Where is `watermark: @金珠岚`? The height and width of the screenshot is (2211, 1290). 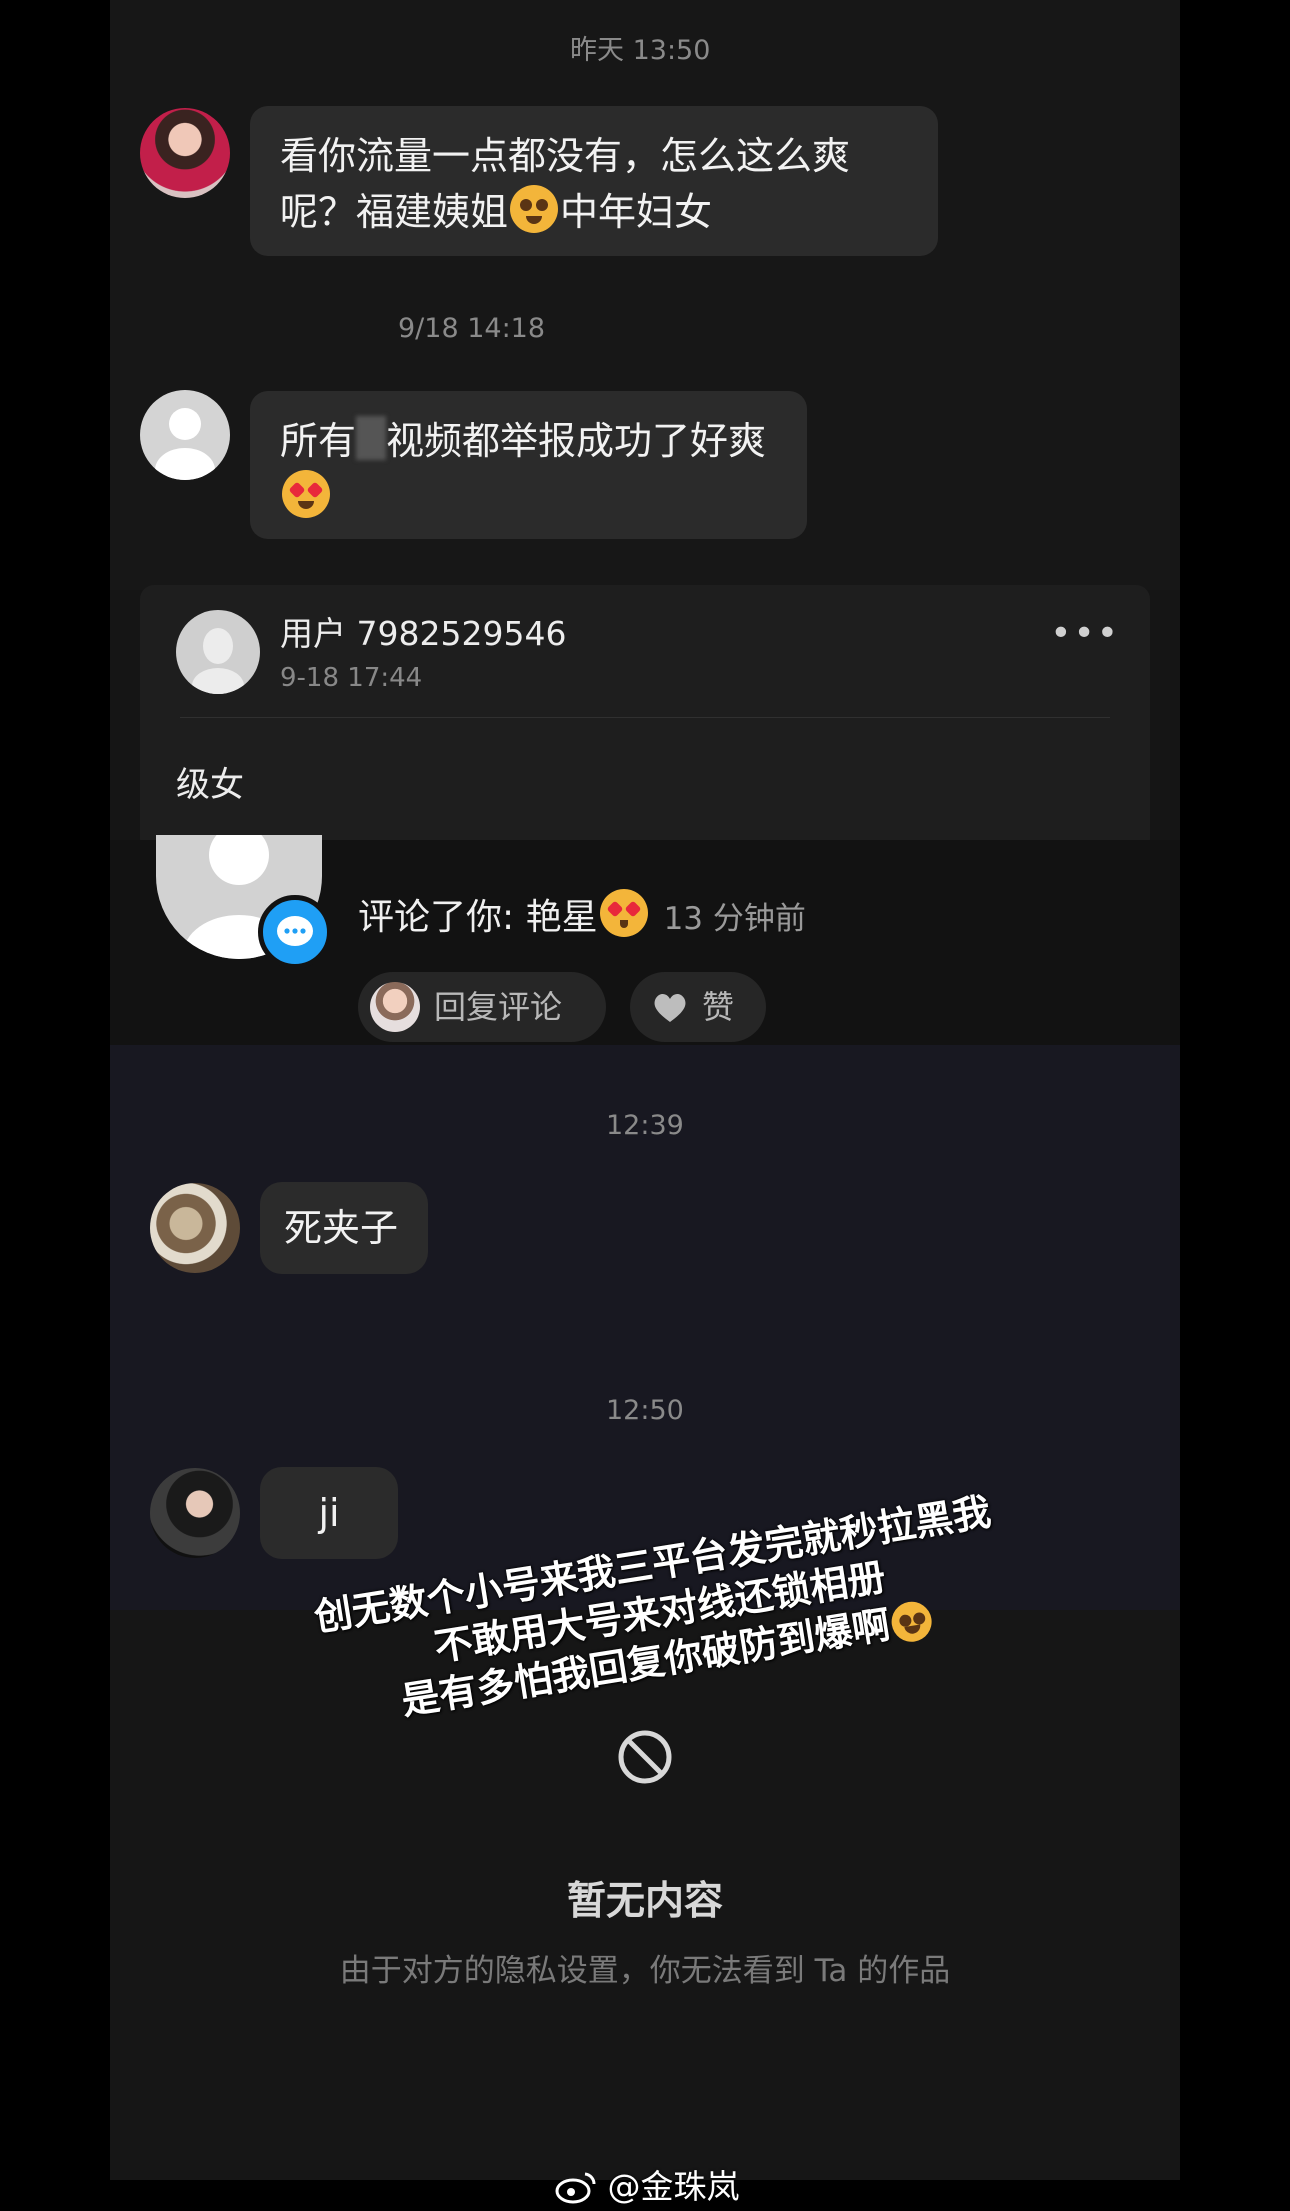
watermark: @金珠岚 is located at coordinates (647, 2184).